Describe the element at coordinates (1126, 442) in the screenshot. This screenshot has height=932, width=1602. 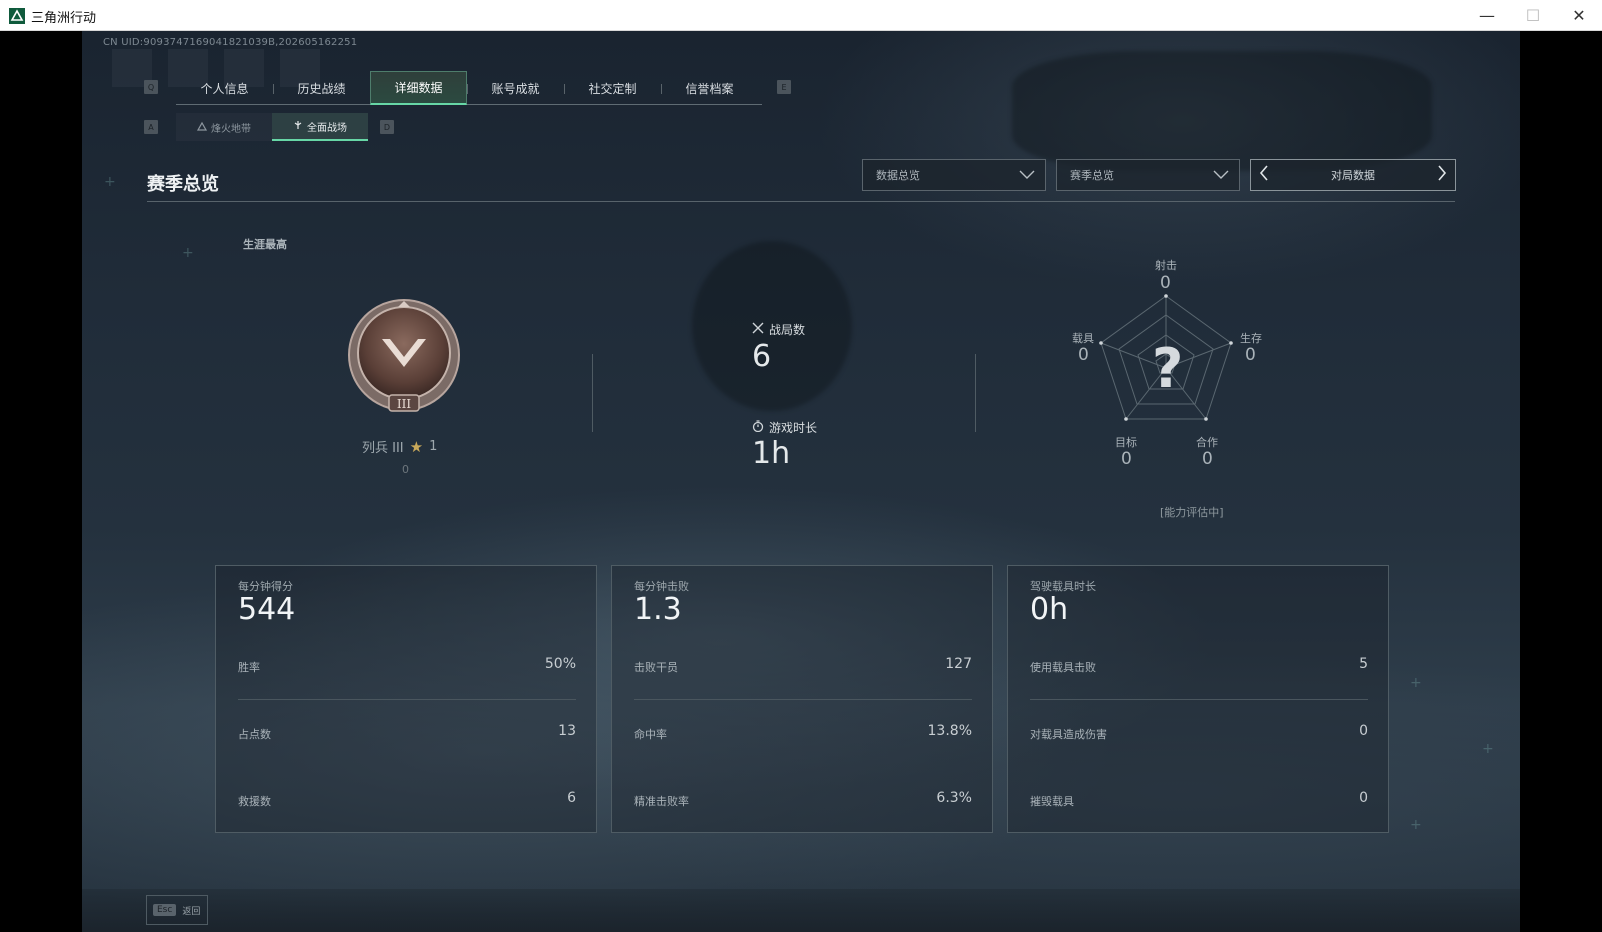
I see `radar-objective-label: 目标` at that location.